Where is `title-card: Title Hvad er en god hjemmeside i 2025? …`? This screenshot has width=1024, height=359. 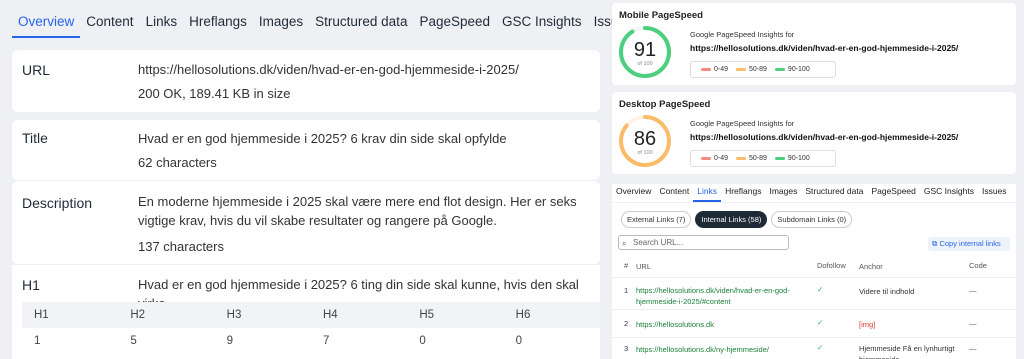
title-card: Title Hvad er en god hjemmeside i 2025? … is located at coordinates (306, 150).